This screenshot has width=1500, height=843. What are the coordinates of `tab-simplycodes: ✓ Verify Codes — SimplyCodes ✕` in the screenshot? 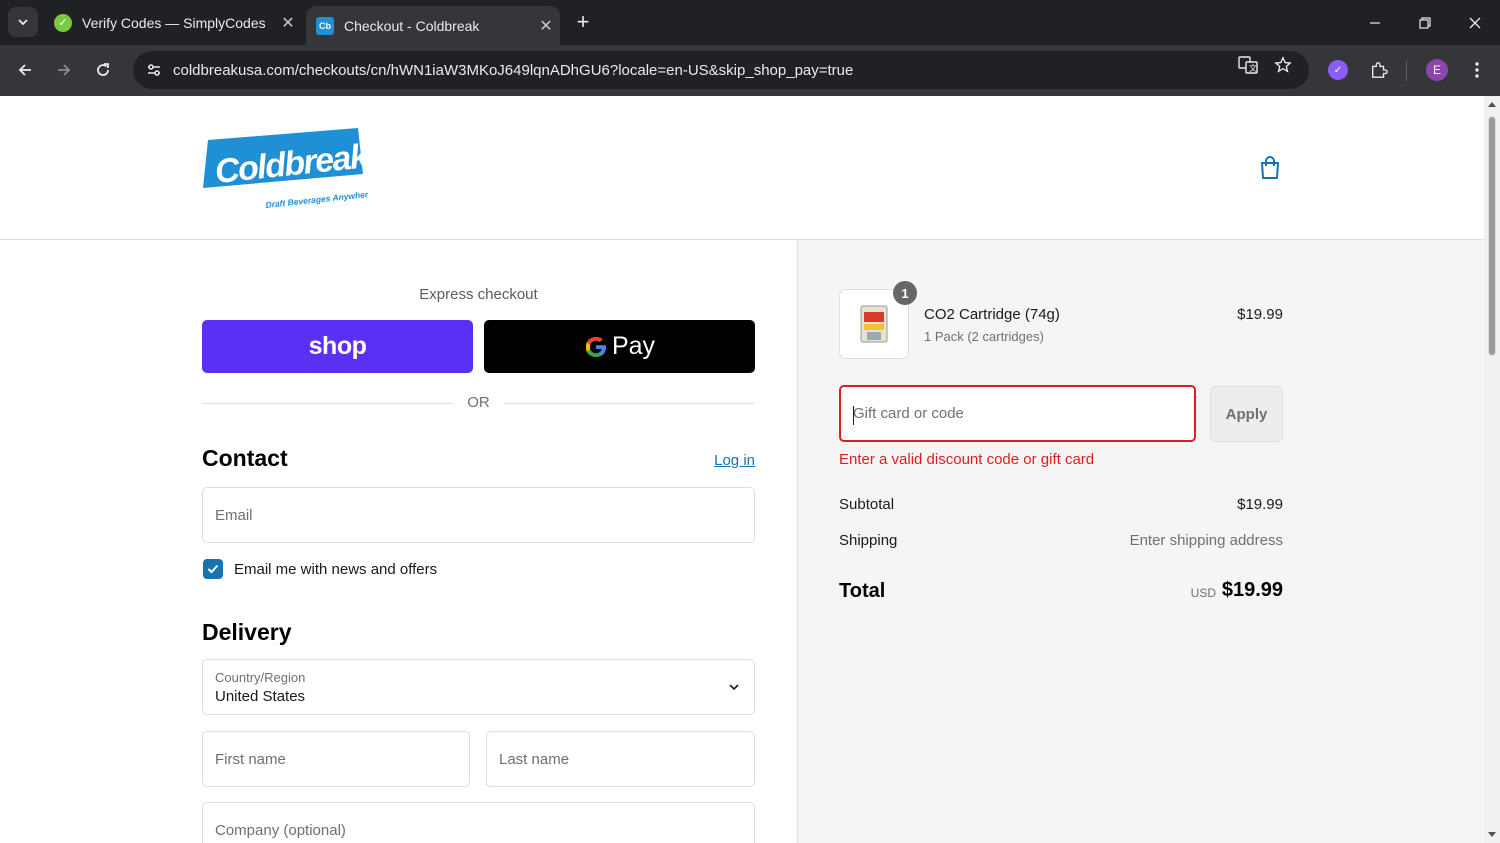 It's located at (172, 22).